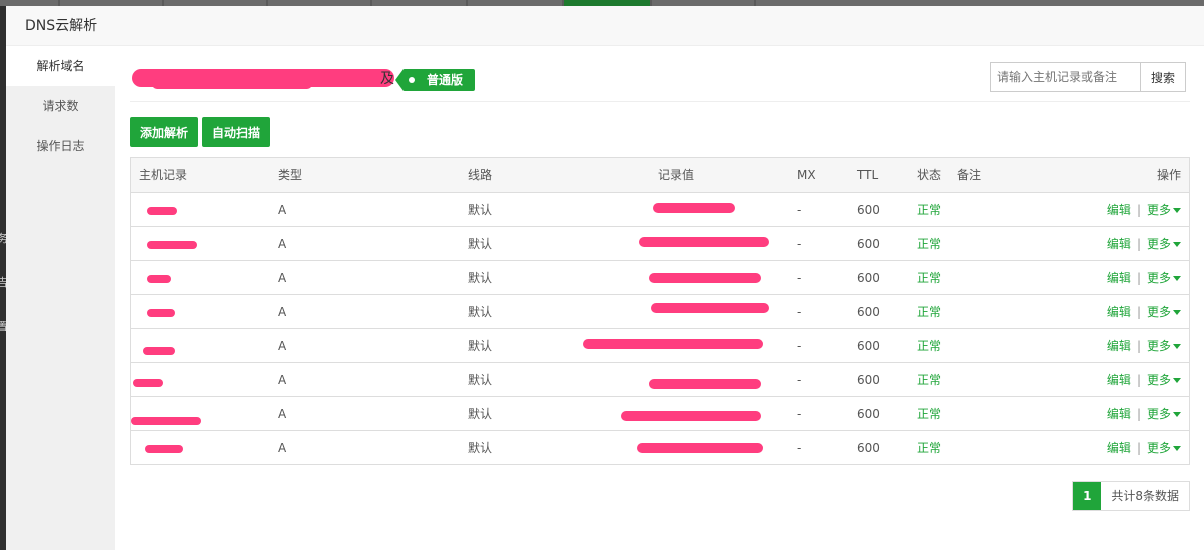 Image resolution: width=1204 pixels, height=550 pixels. I want to click on plan-tag: 普通版, so click(435, 80).